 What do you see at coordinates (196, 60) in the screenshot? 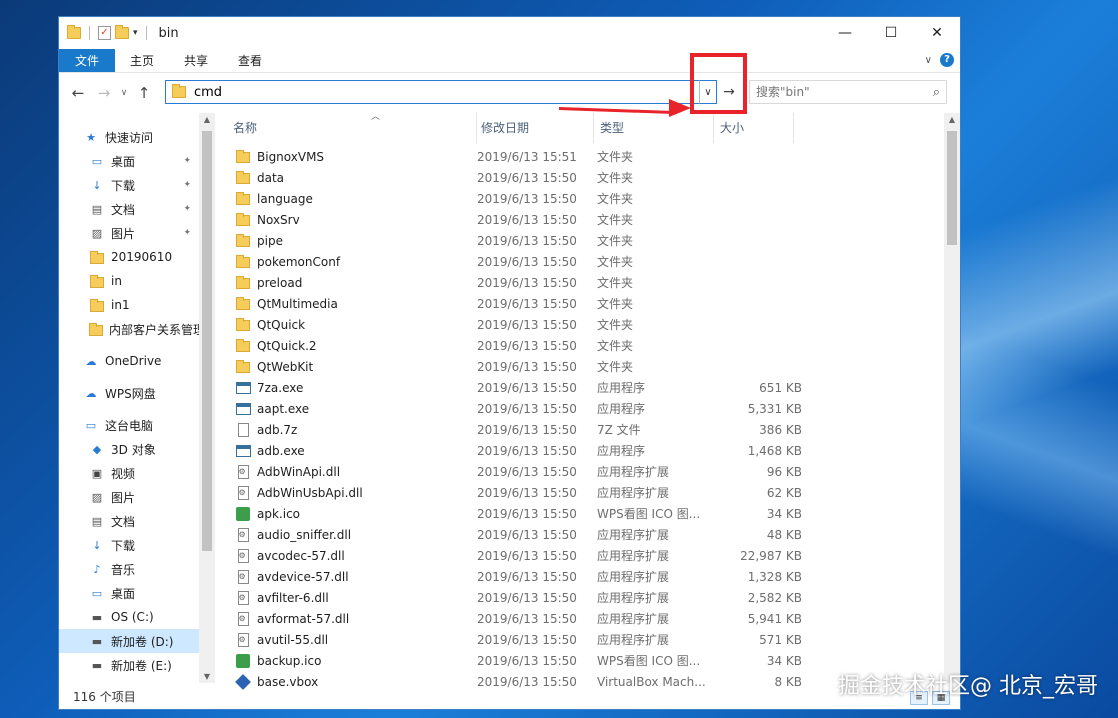
I see `tab-share: 共享` at bounding box center [196, 60].